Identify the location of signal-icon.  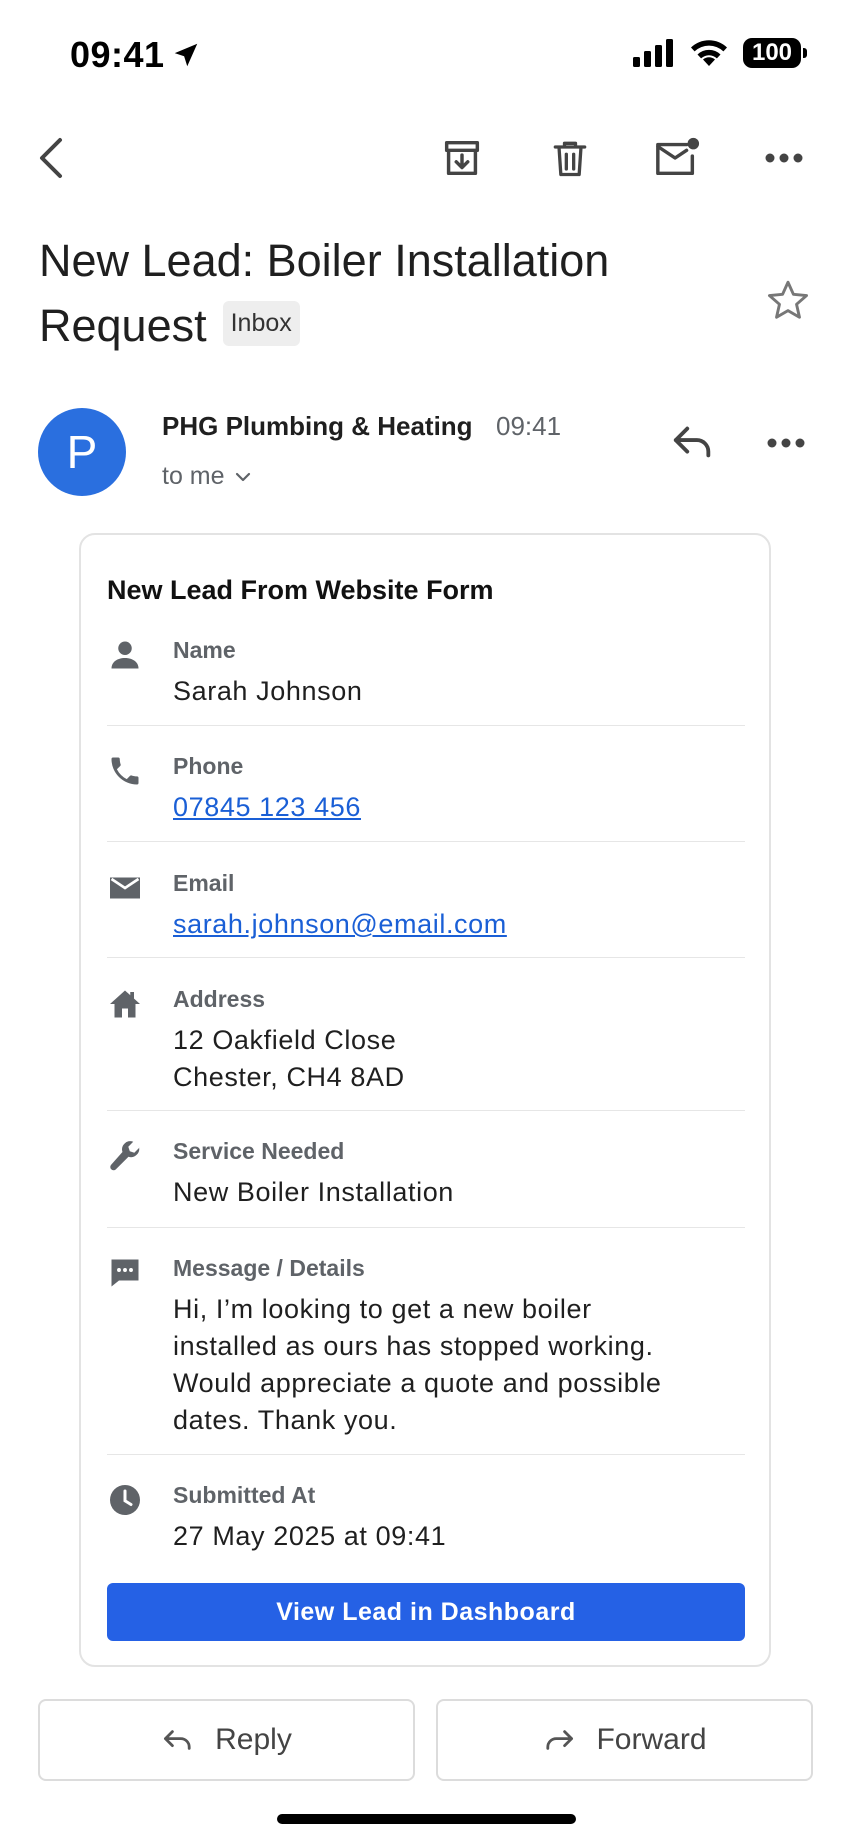
(653, 53).